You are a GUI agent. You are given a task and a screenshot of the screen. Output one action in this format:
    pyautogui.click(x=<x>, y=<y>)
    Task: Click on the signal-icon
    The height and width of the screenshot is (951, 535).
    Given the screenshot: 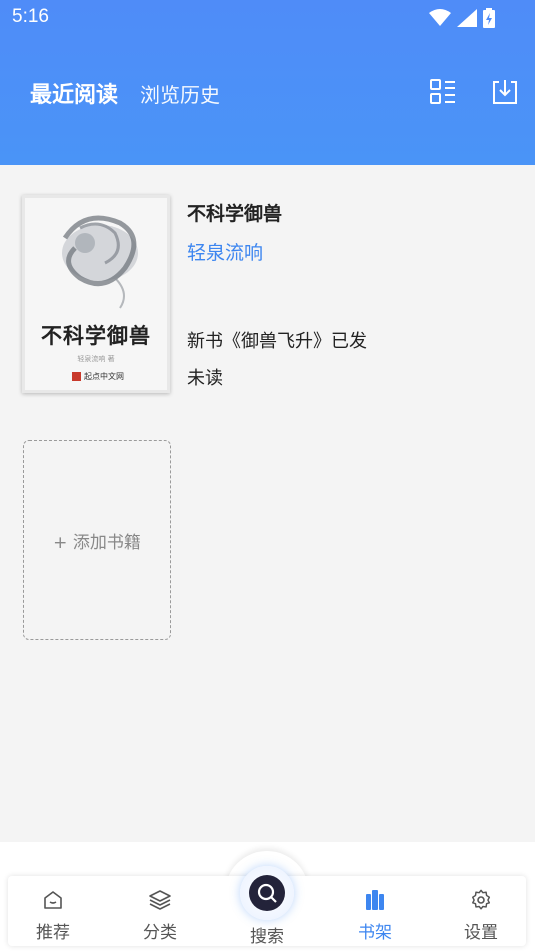 What is the action you would take?
    pyautogui.click(x=467, y=18)
    